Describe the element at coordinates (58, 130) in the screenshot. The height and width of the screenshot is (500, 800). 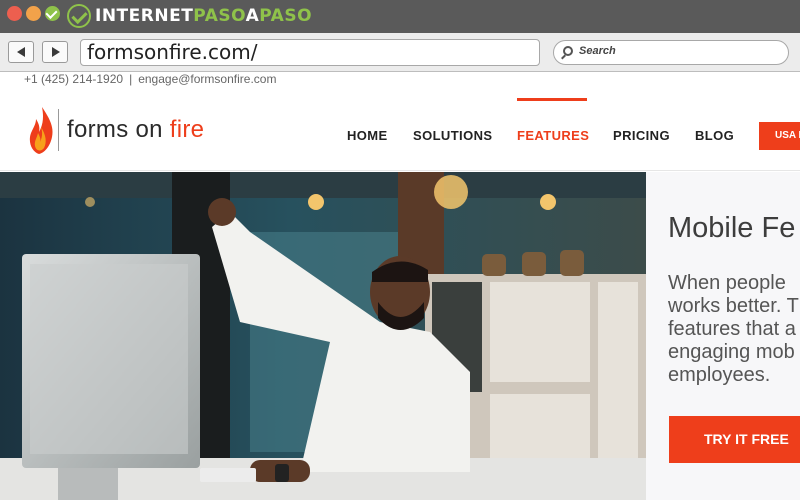
I see `logo-divider` at that location.